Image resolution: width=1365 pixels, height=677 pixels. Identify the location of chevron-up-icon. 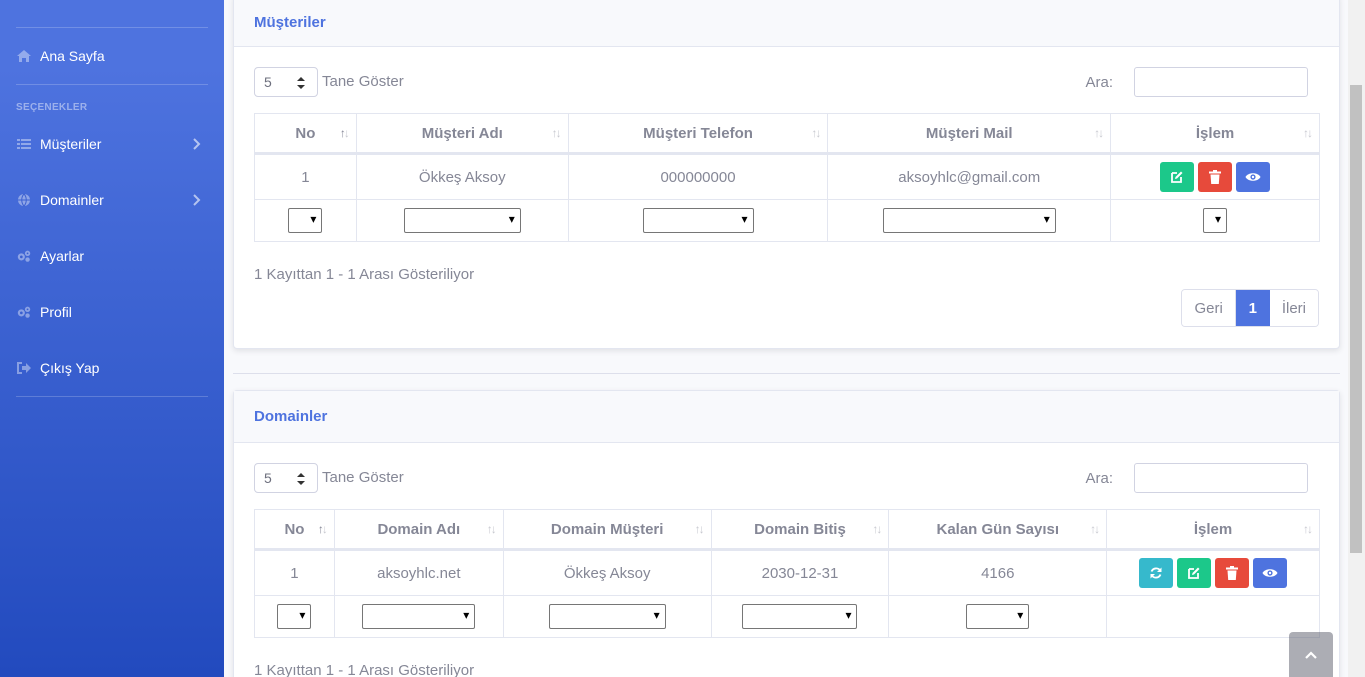
(1311, 654).